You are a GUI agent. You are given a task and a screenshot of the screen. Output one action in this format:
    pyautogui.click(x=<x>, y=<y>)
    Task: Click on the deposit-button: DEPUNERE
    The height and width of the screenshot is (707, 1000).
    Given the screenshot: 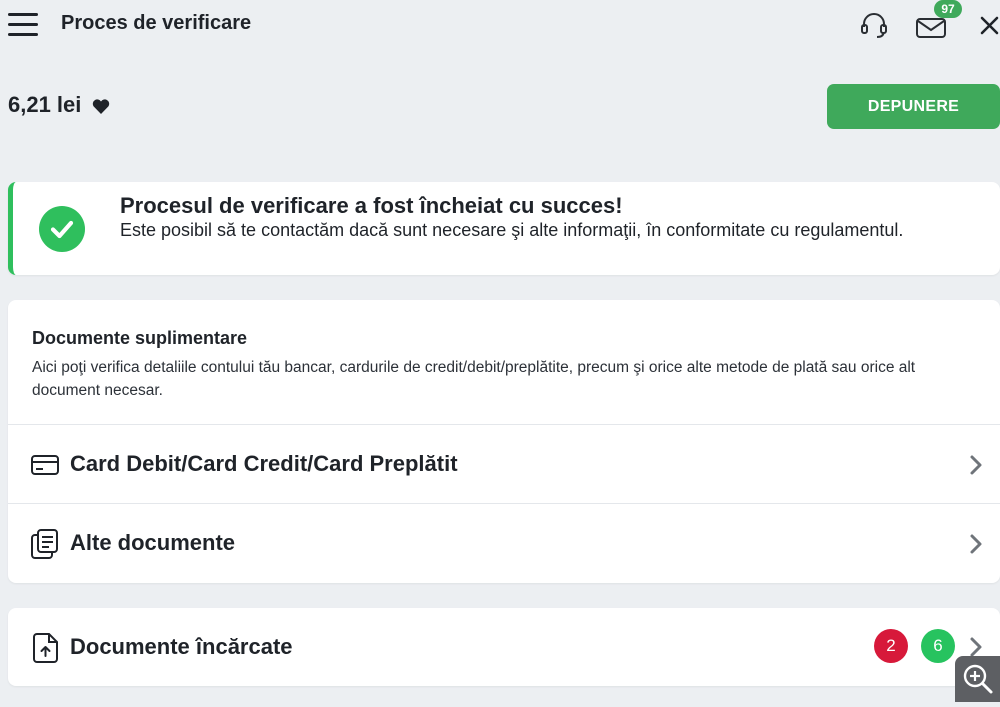 What is the action you would take?
    pyautogui.click(x=913, y=106)
    